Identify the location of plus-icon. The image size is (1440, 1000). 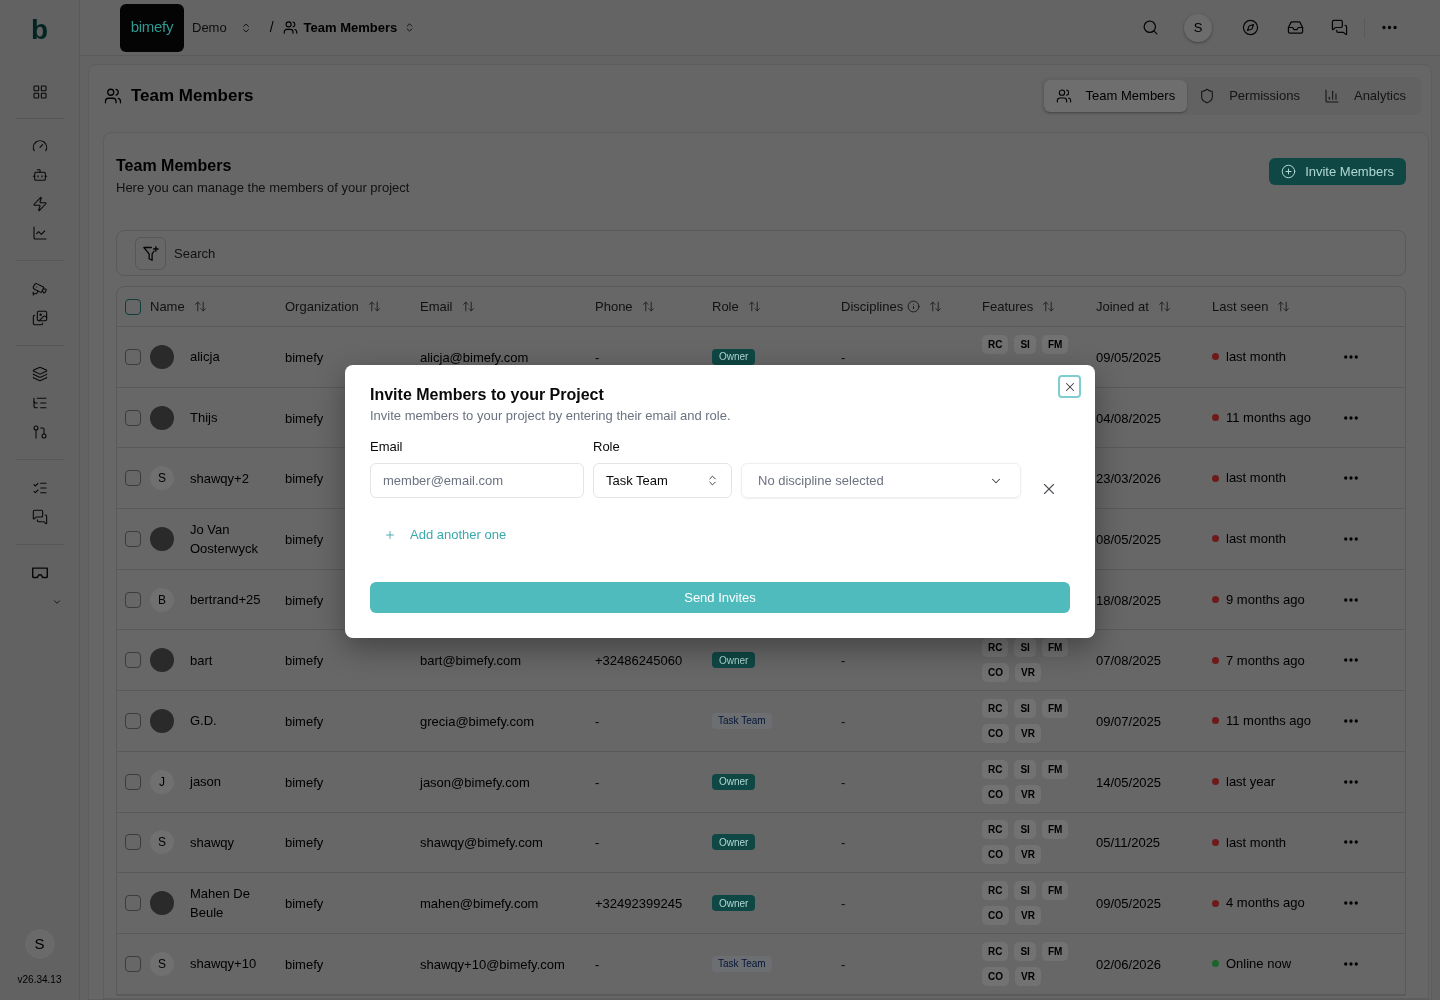
(390, 535).